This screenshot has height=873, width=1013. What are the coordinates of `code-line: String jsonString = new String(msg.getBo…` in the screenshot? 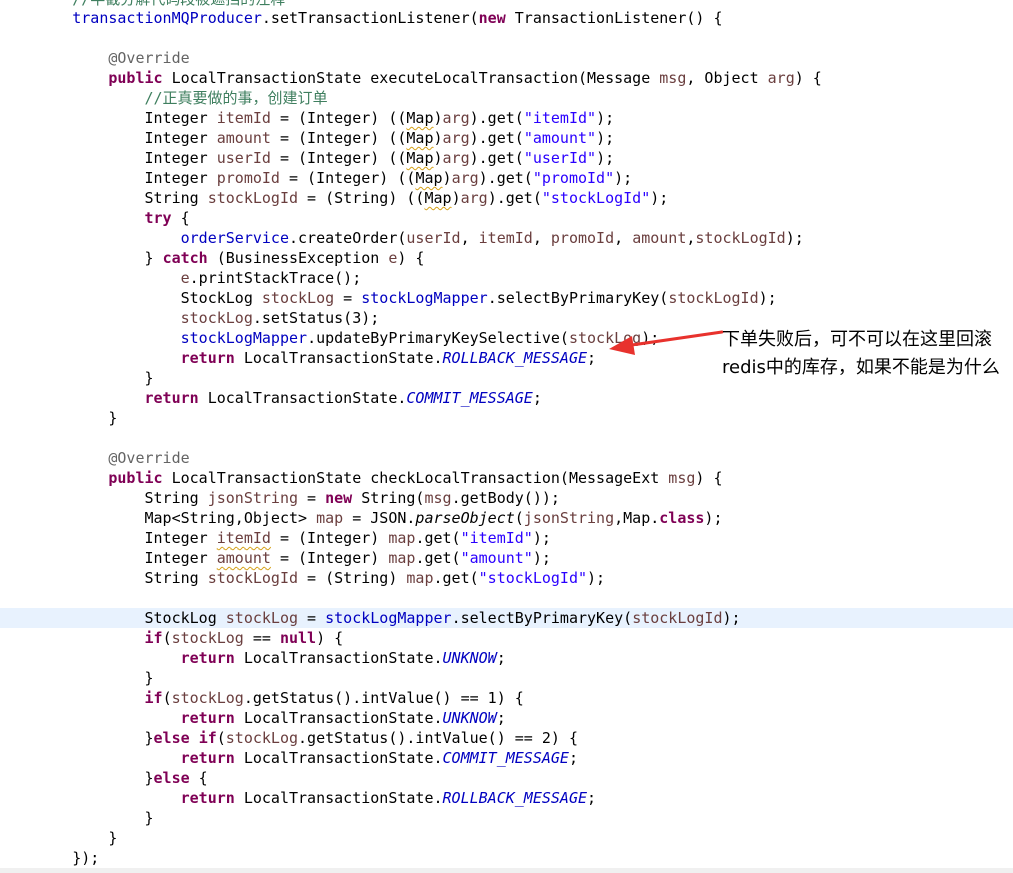 It's located at (506, 498).